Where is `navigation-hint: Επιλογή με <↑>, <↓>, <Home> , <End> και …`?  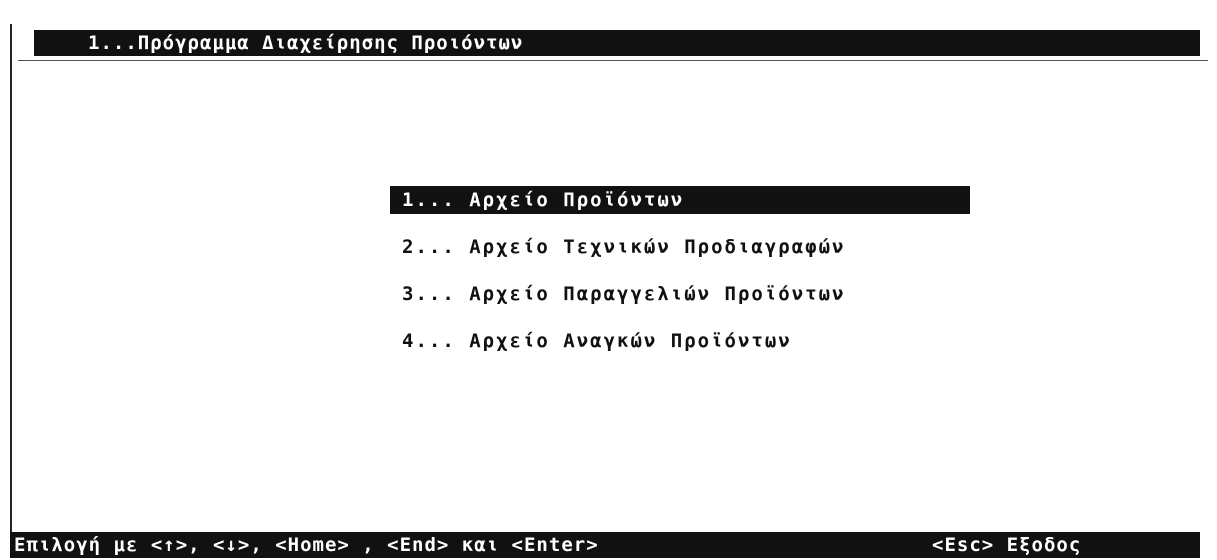 navigation-hint: Επιλογή με <↑>, <↓>, <Home> , <End> και … is located at coordinates (306, 545).